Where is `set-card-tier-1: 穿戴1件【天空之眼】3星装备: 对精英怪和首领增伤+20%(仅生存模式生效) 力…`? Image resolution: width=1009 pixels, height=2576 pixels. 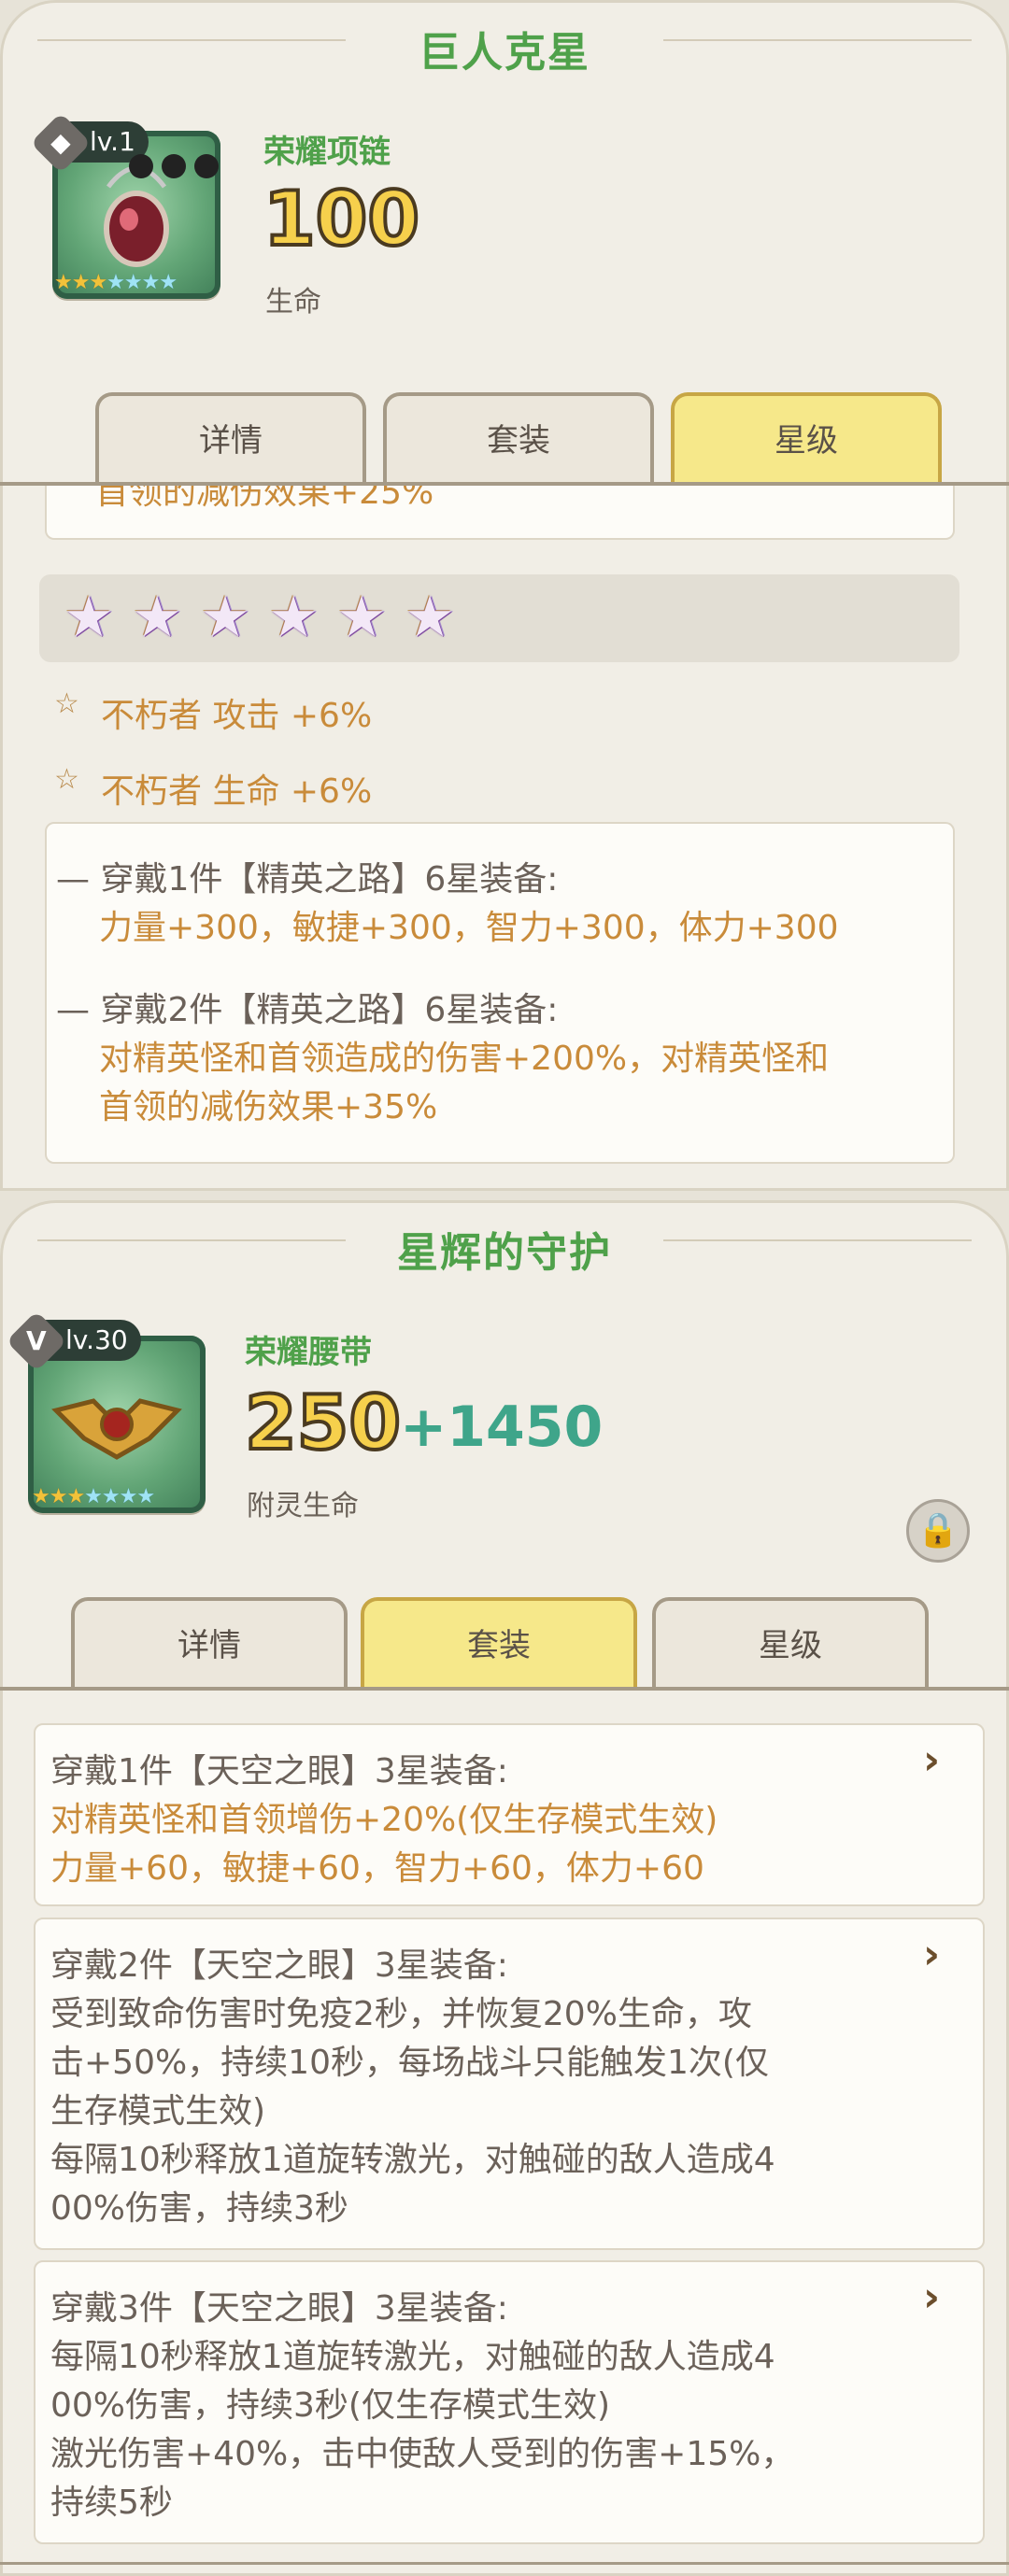 set-card-tier-1: 穿戴1件【天空之眼】3星装备: 对精英怪和首领增伤+20%(仅生存模式生效) 力… is located at coordinates (510, 1814).